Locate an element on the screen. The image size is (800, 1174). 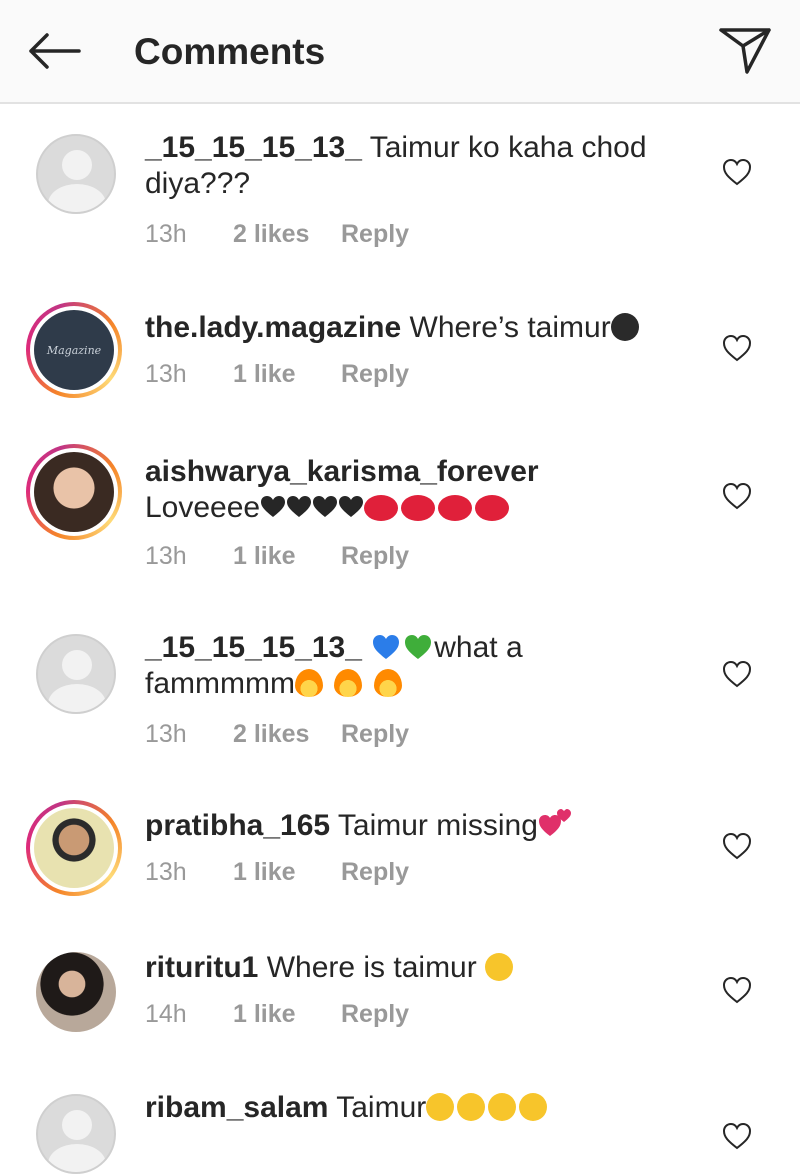
comment-time: 14h is located at coordinates (166, 1014).